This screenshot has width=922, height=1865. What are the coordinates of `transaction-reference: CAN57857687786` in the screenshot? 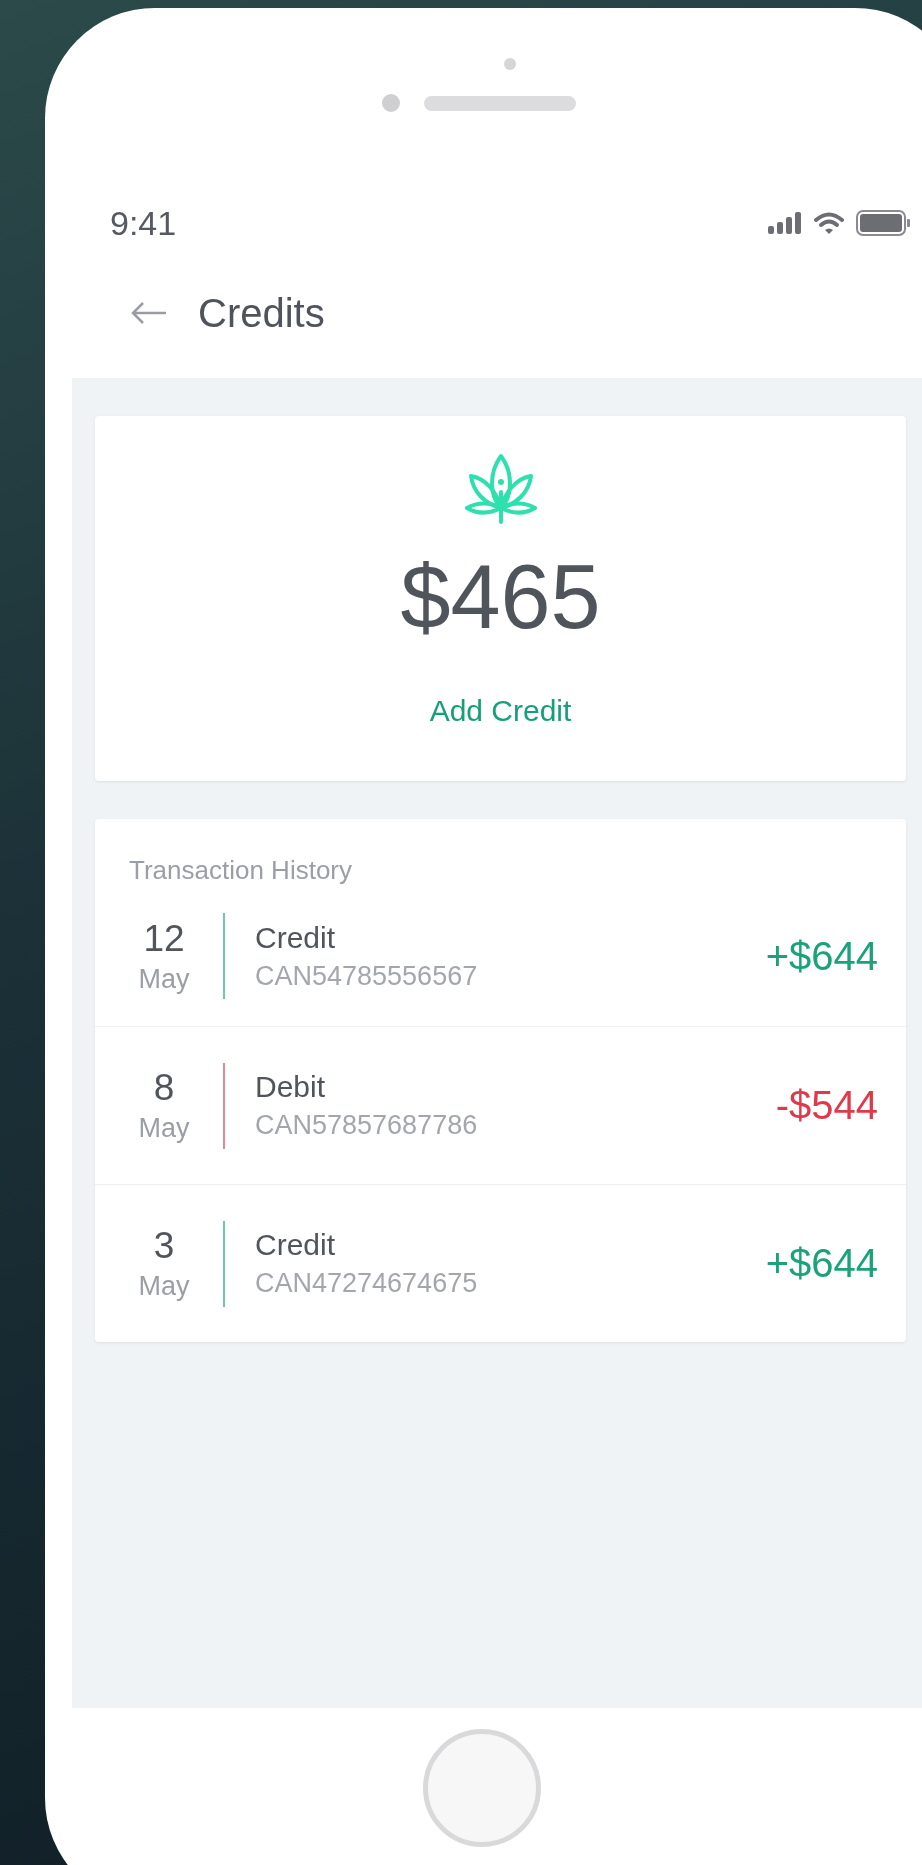 It's located at (367, 1125).